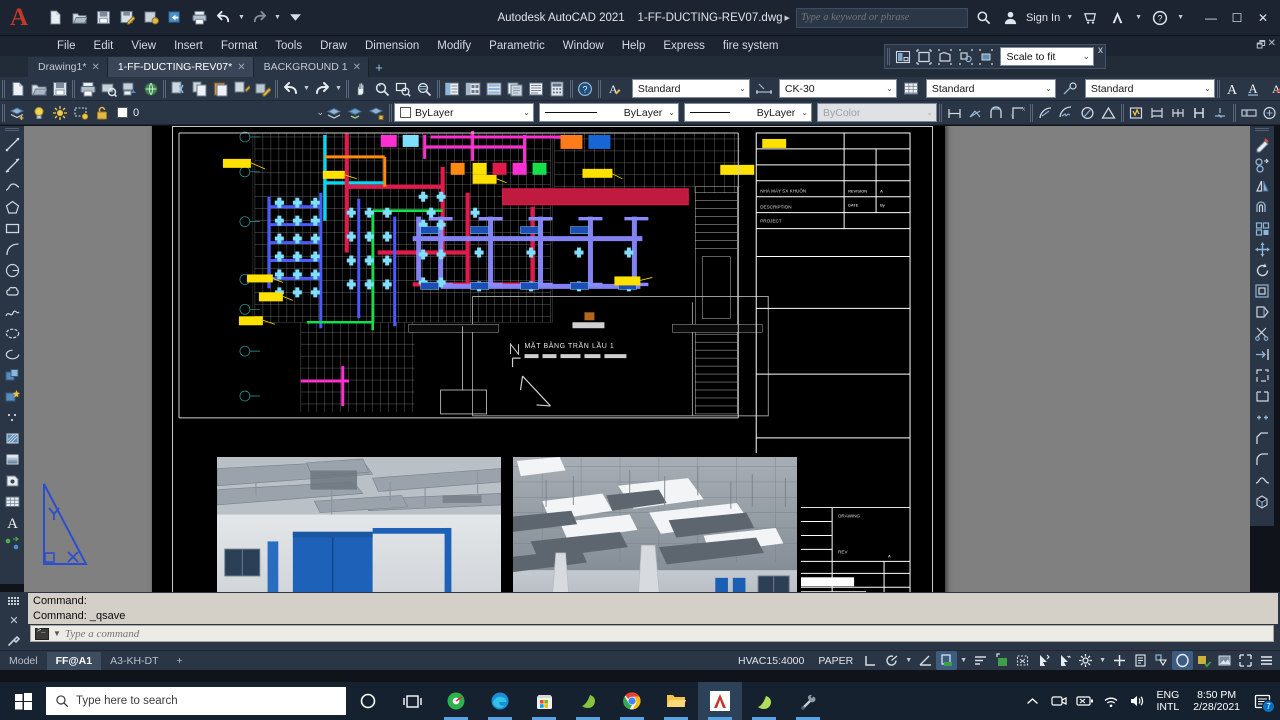 The width and height of the screenshot is (1280, 720). What do you see at coordinates (1199, 113) in the screenshot?
I see `dimension-space-icon` at bounding box center [1199, 113].